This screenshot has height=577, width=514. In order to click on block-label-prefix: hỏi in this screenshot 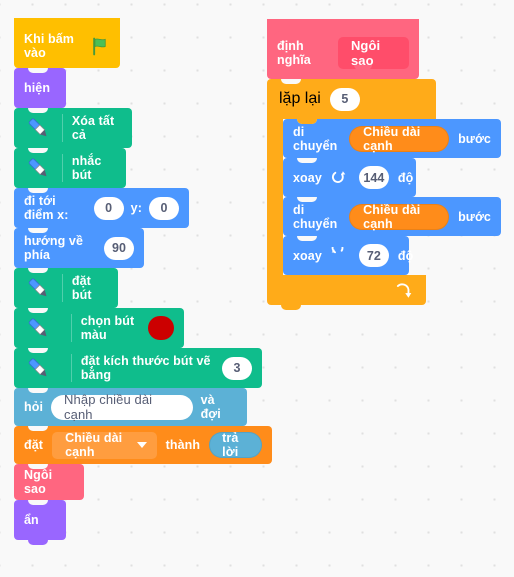, I will do `click(34, 407)`.